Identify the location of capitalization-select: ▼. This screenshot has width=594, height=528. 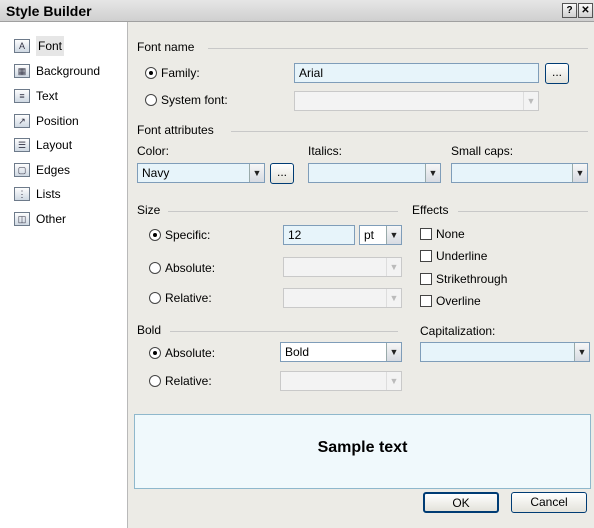
(505, 352).